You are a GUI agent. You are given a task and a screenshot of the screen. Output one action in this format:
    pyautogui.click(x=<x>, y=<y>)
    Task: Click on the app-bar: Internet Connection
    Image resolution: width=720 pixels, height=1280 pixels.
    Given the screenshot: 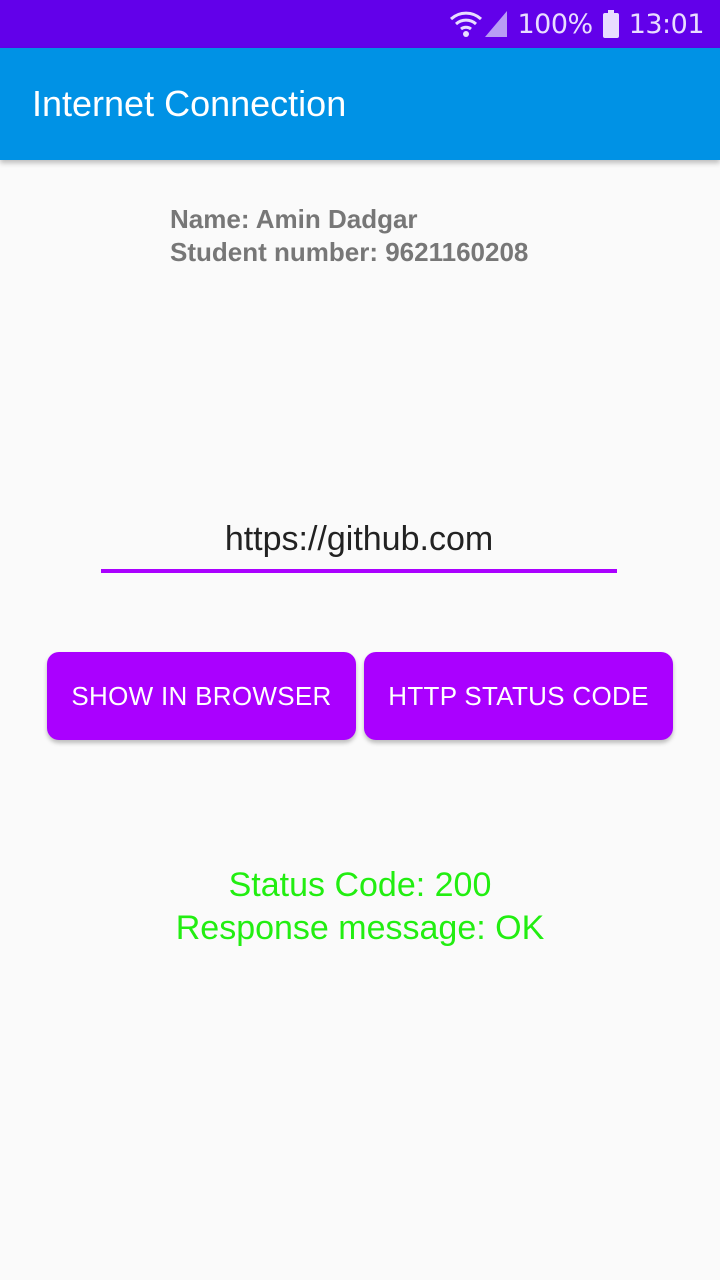 What is the action you would take?
    pyautogui.click(x=360, y=104)
    